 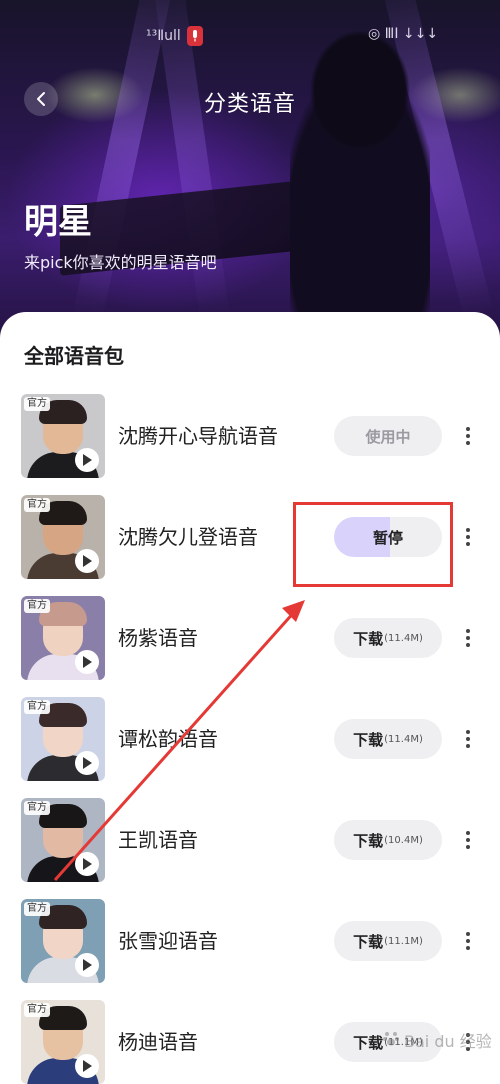 I want to click on watermark: Bai du 经验, so click(x=437, y=1040).